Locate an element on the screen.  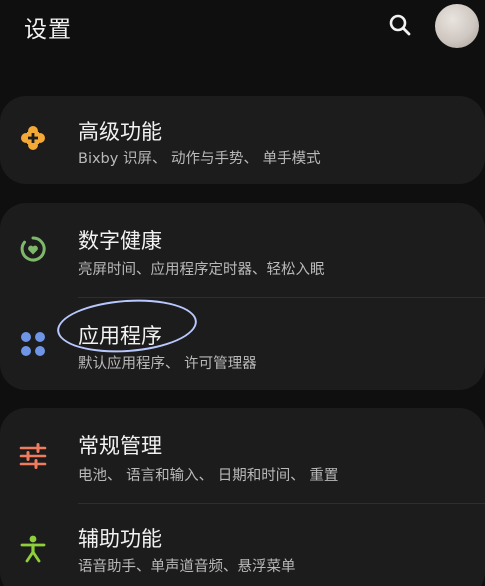
item-subtitle: 语音助手、单声道音频、悬浮菜单 is located at coordinates (187, 567).